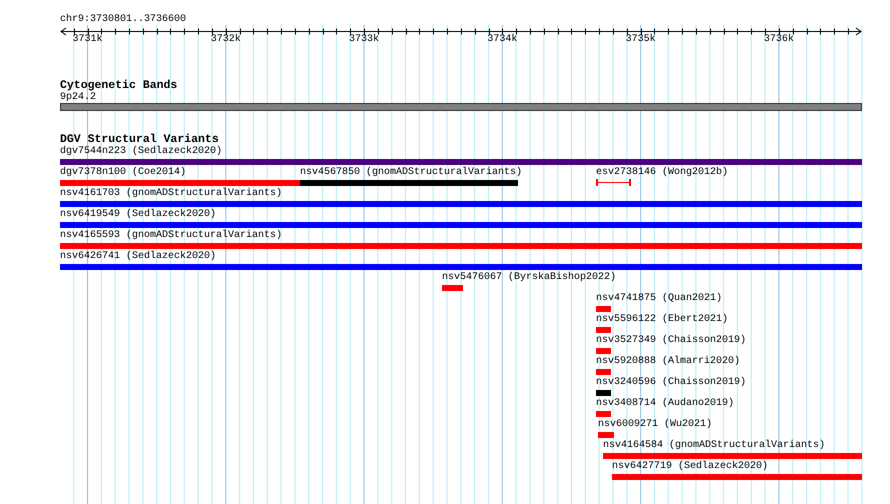 The height and width of the screenshot is (504, 890). Describe the element at coordinates (668, 362) in the screenshot. I see `feature-label: nsv5920888 (Almarri2020)` at that location.